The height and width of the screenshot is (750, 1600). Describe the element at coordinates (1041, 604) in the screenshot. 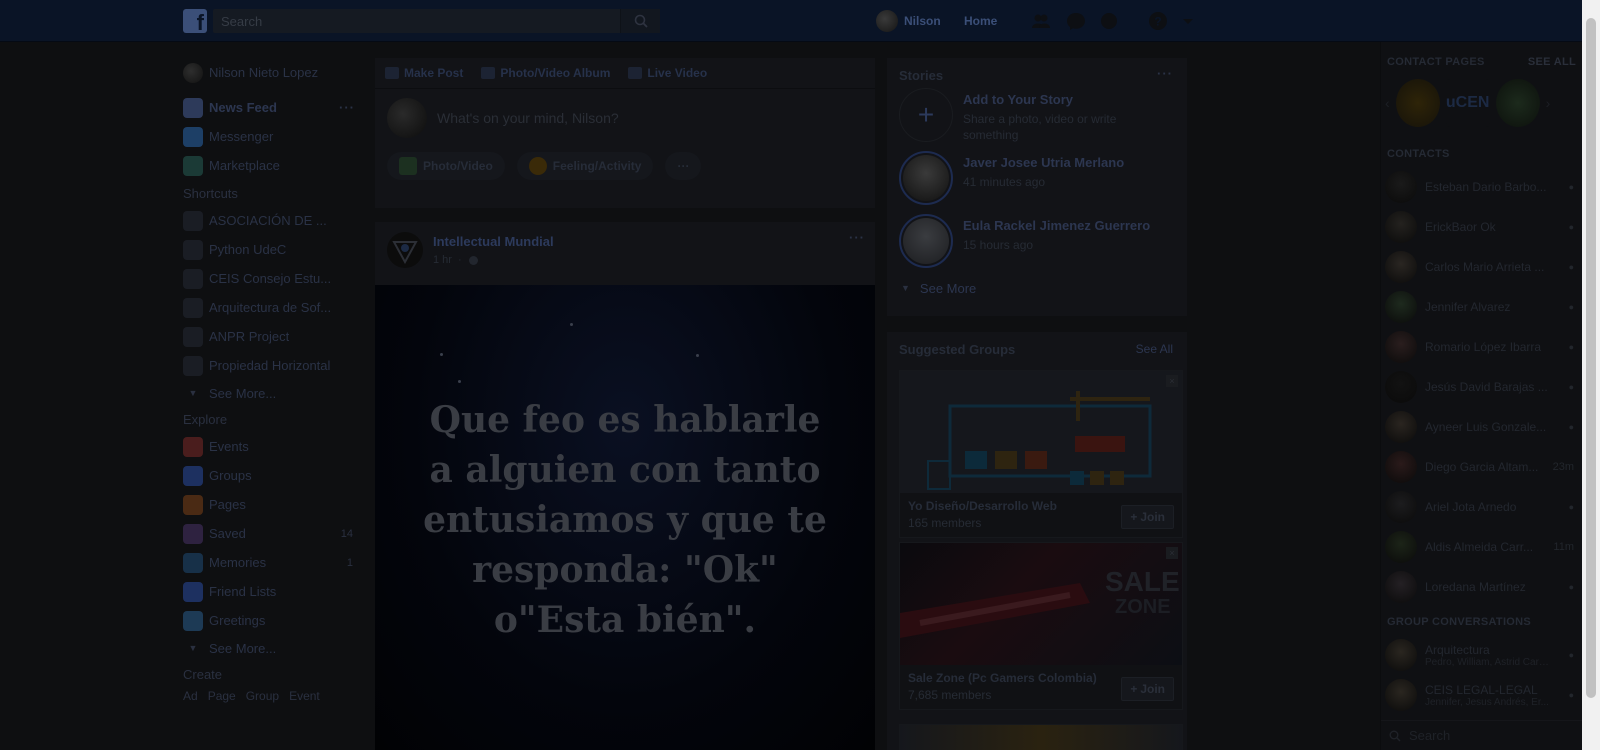

I see `group-cover-image: SALE ZONE ×` at that location.